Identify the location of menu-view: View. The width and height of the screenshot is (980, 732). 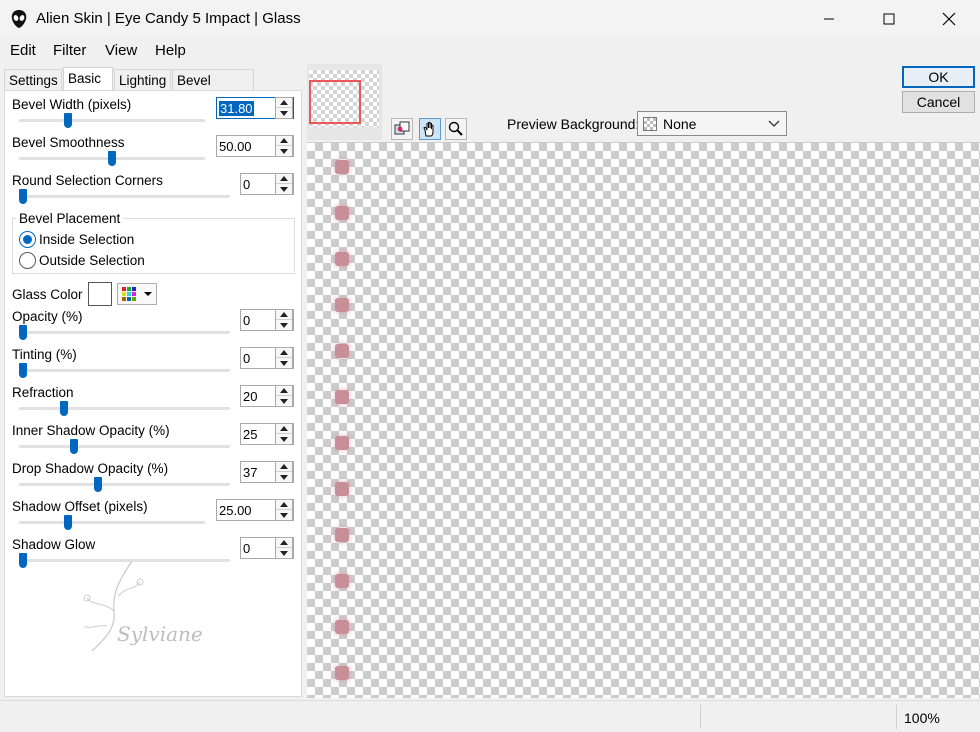
(121, 50).